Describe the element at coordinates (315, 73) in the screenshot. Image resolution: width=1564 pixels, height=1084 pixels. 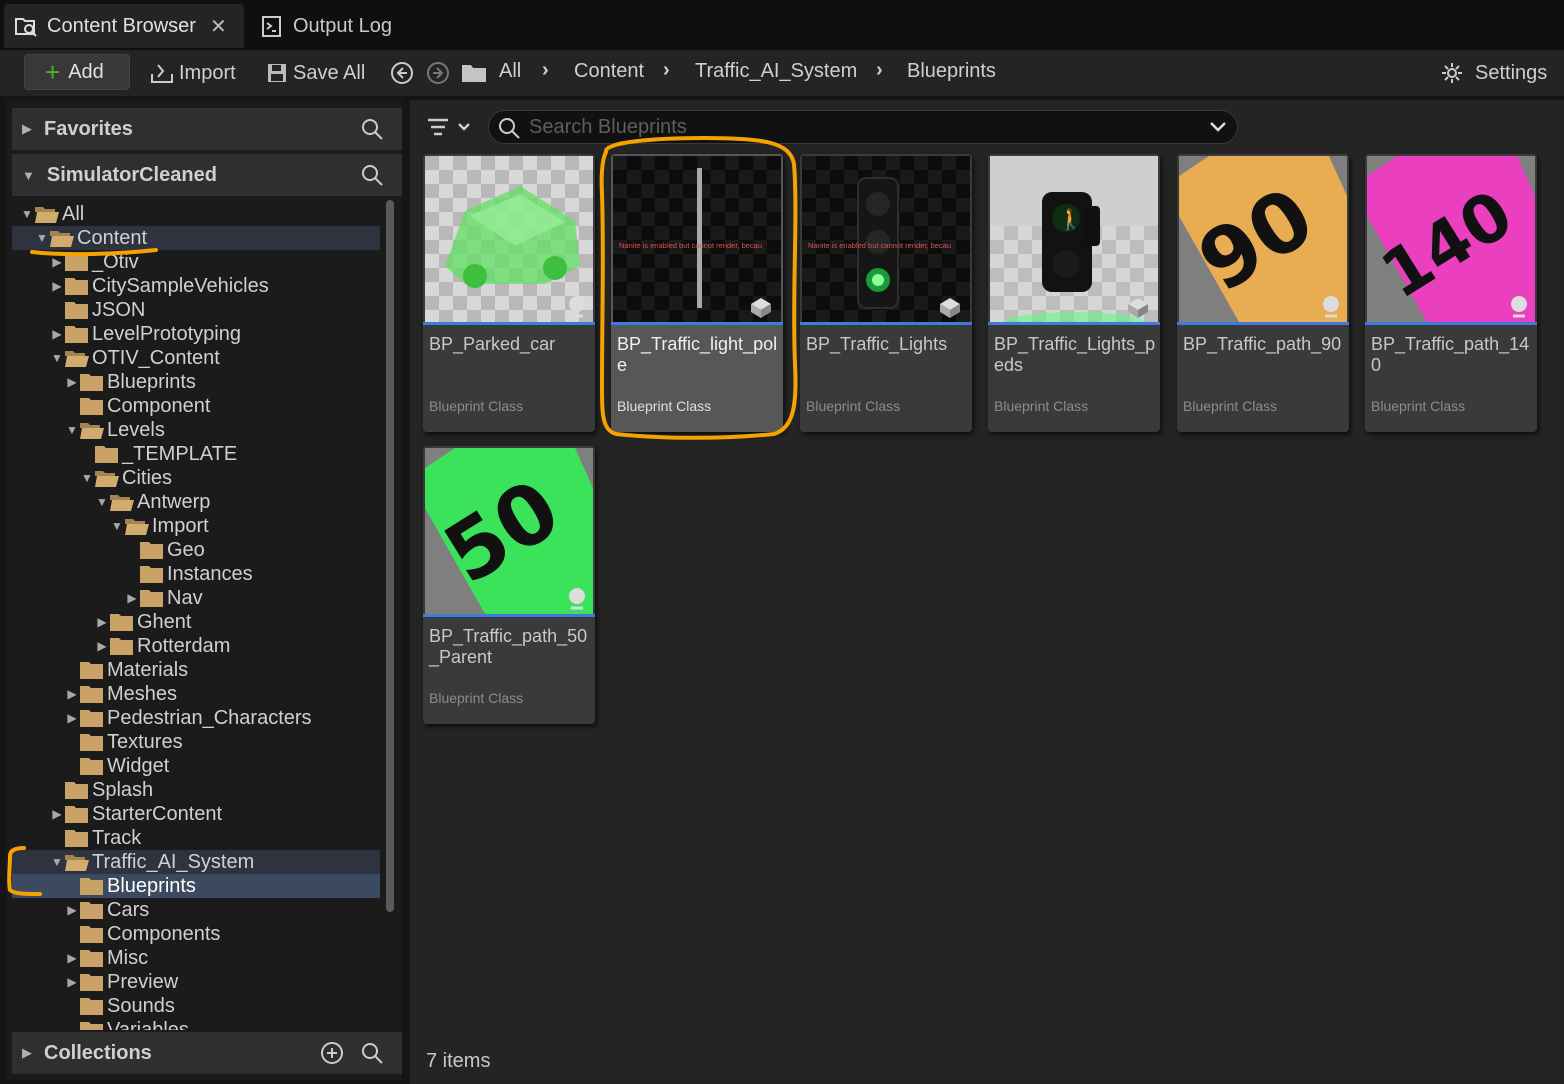
I see `save-all-button: Save All` at that location.